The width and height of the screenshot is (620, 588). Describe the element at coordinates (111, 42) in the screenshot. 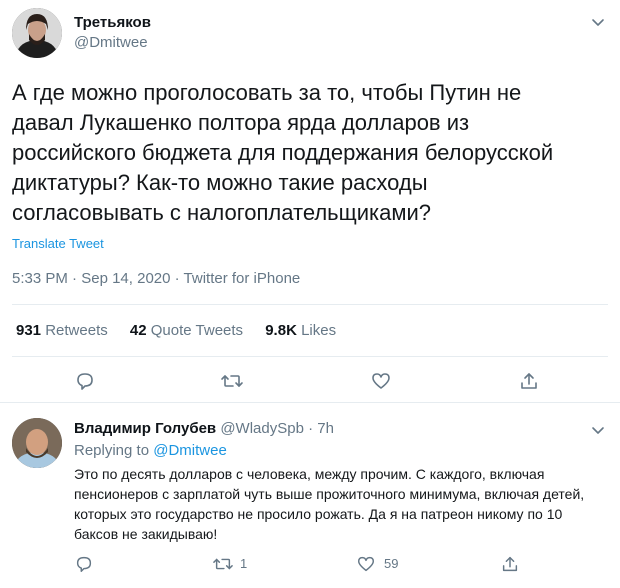

I see `author-handle: @Dmitwee` at that location.